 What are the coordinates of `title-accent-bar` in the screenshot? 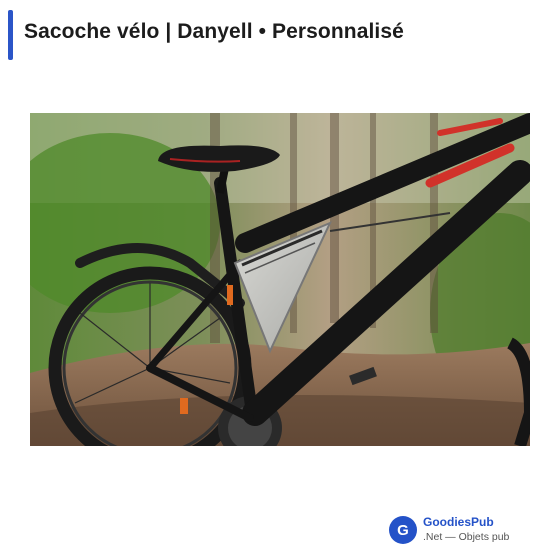 It's located at (10, 35).